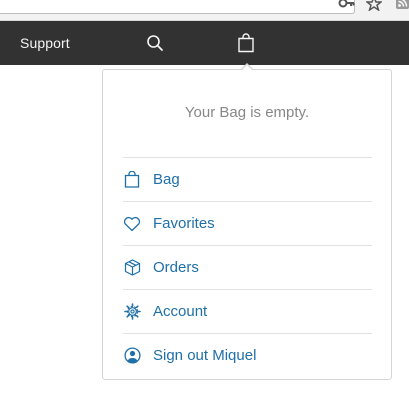 The image size is (409, 399). I want to click on menu-item-label: Favorites, so click(184, 223).